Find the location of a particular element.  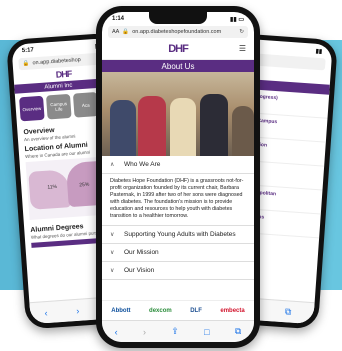

page-title: About Us is located at coordinates (178, 66).